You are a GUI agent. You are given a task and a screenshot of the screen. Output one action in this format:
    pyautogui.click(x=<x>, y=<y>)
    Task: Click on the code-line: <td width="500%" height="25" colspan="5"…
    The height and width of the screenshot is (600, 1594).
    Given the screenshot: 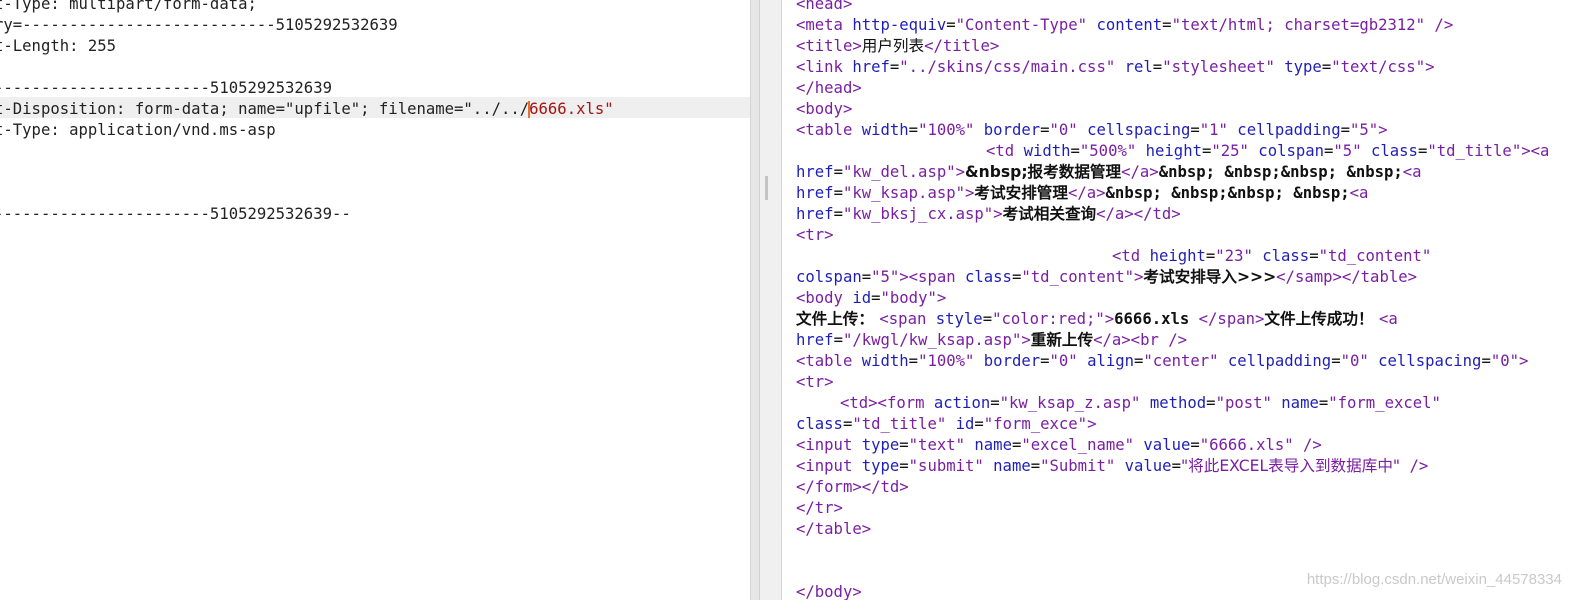 What is the action you would take?
    pyautogui.click(x=1268, y=151)
    